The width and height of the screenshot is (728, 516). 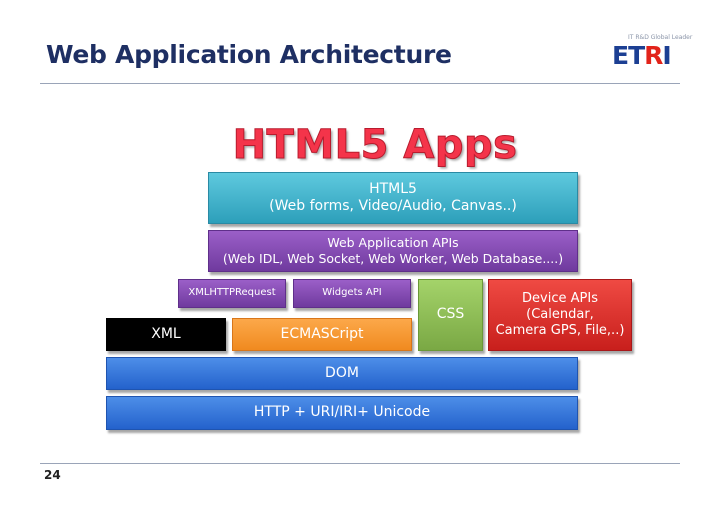 I want to click on dom-layer: DOM, so click(x=342, y=373).